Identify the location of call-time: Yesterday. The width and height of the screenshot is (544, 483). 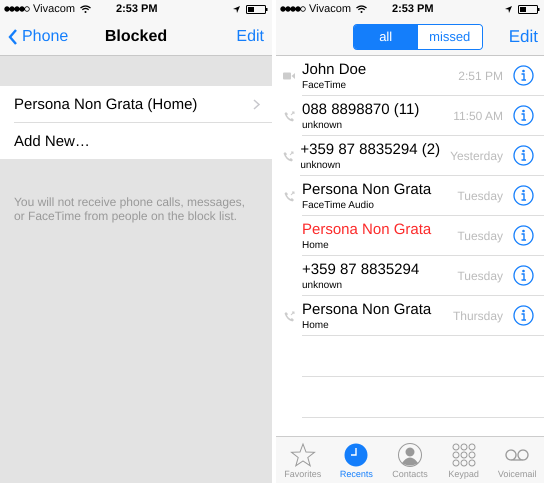
(476, 155).